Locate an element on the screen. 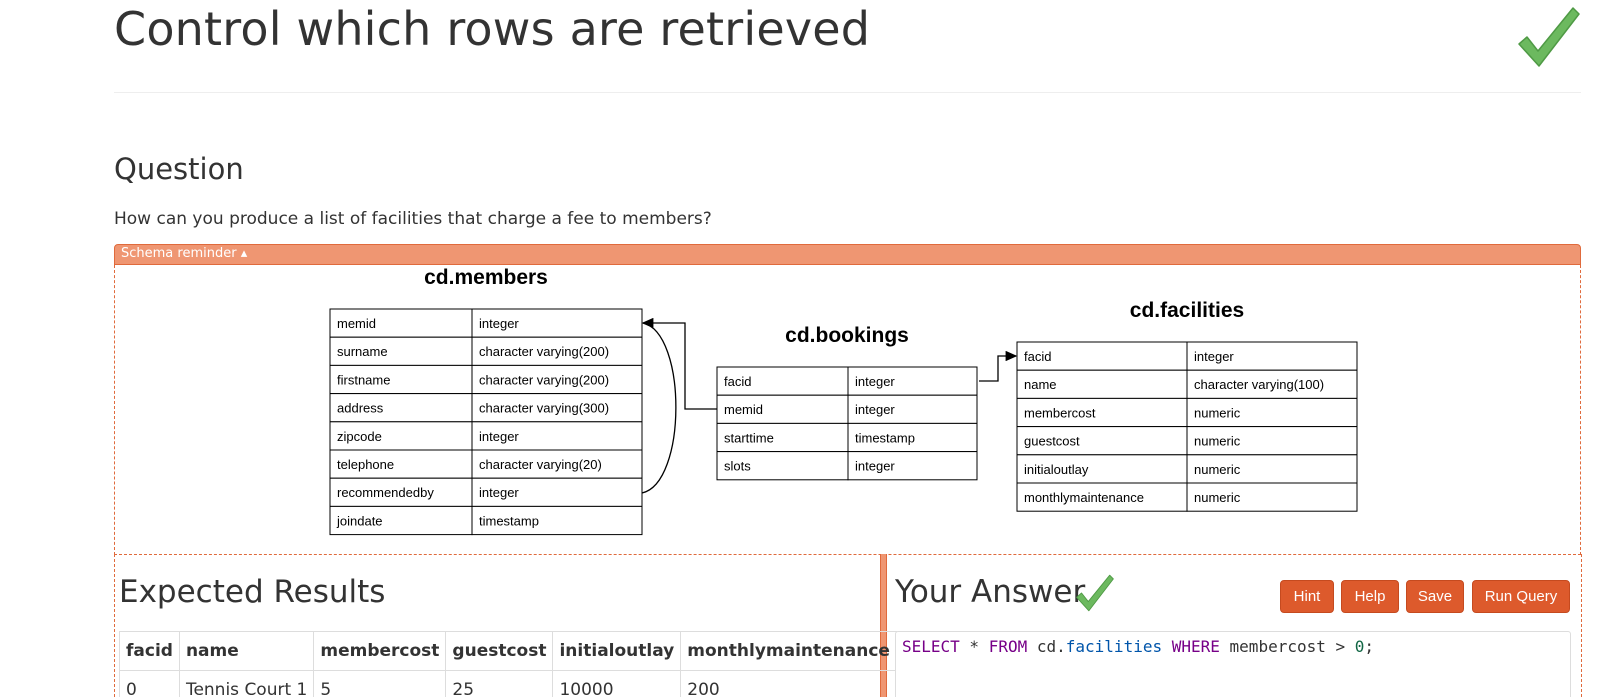 This screenshot has width=1611, height=697. schema-table-title: cd.bookings is located at coordinates (847, 335).